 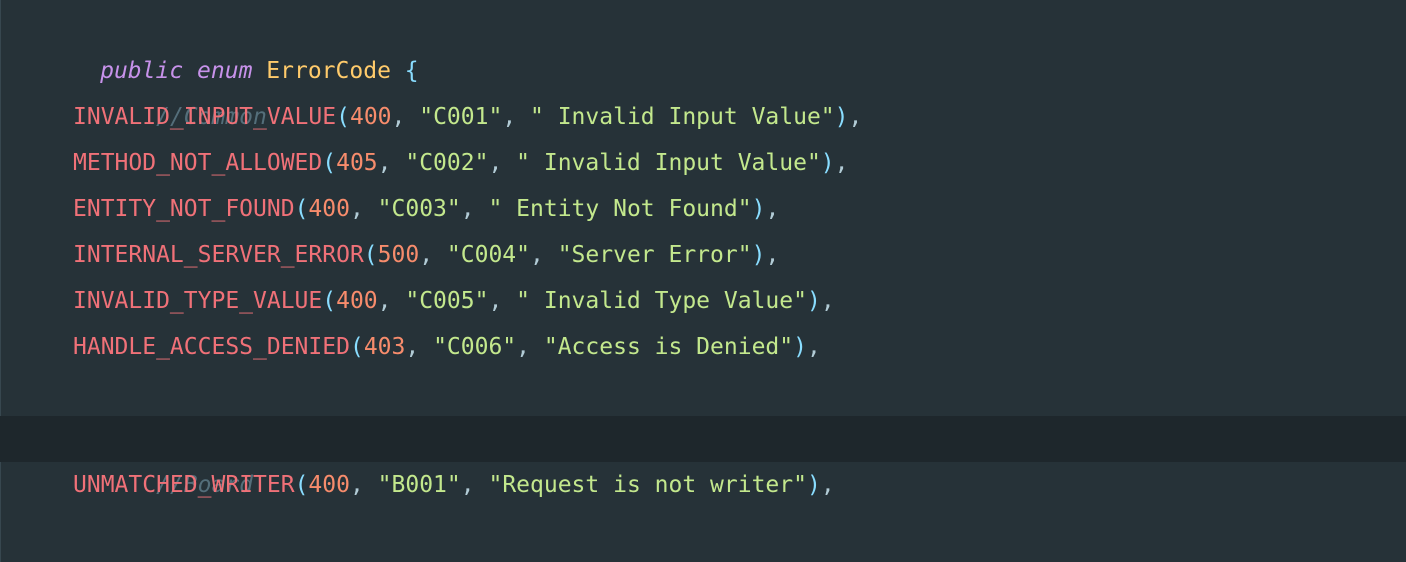 What do you see at coordinates (703, 393) in the screenshot?
I see `code-line-empty` at bounding box center [703, 393].